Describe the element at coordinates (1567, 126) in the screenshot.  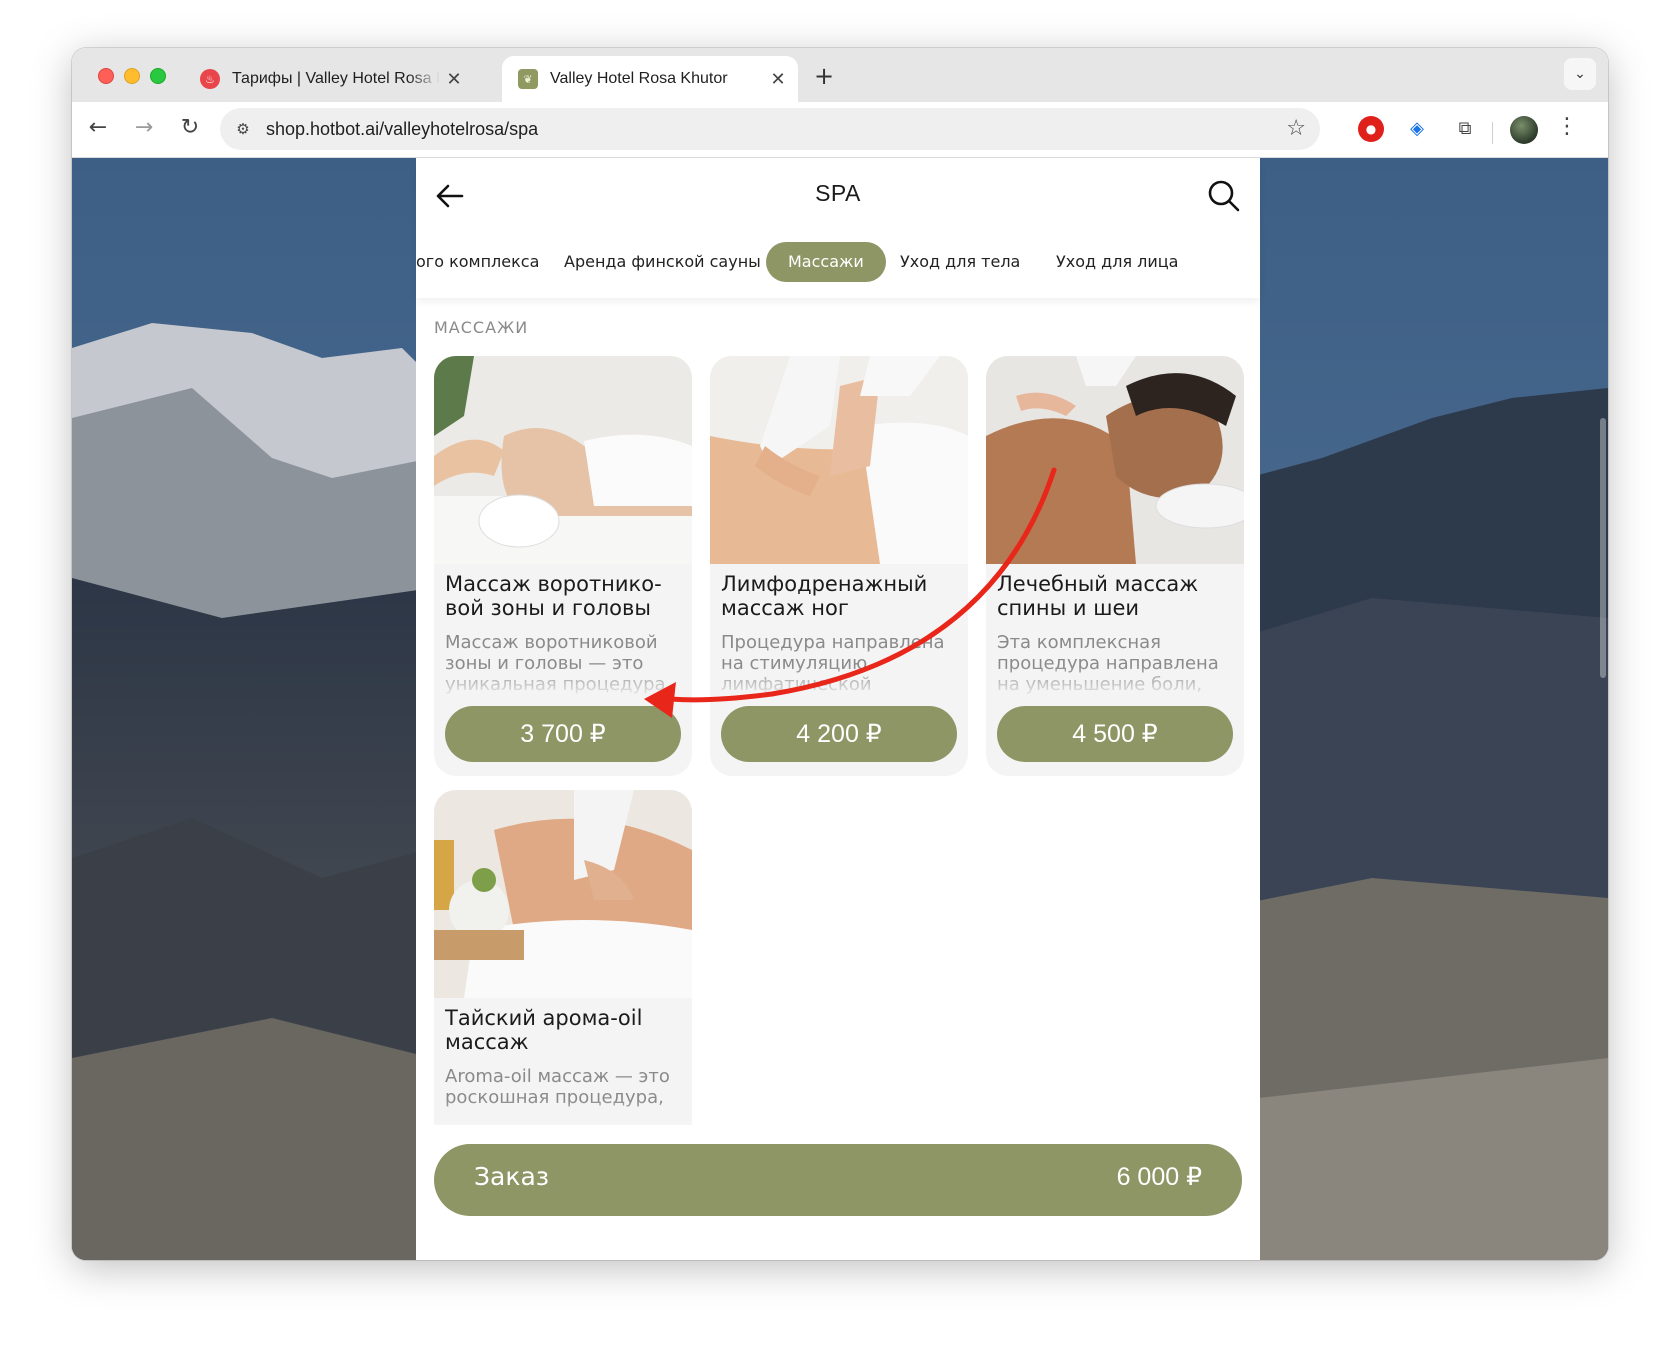
I see `browser-menu-icon: ⋮` at that location.